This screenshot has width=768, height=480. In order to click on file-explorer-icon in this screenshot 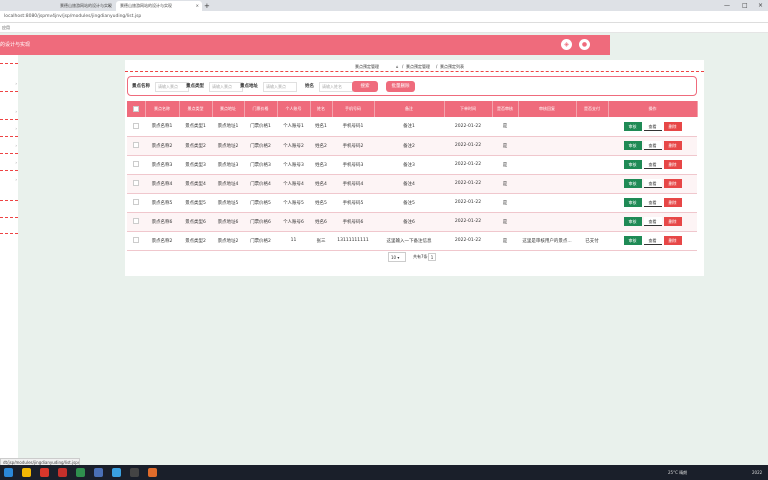, I will do `click(26, 472)`.